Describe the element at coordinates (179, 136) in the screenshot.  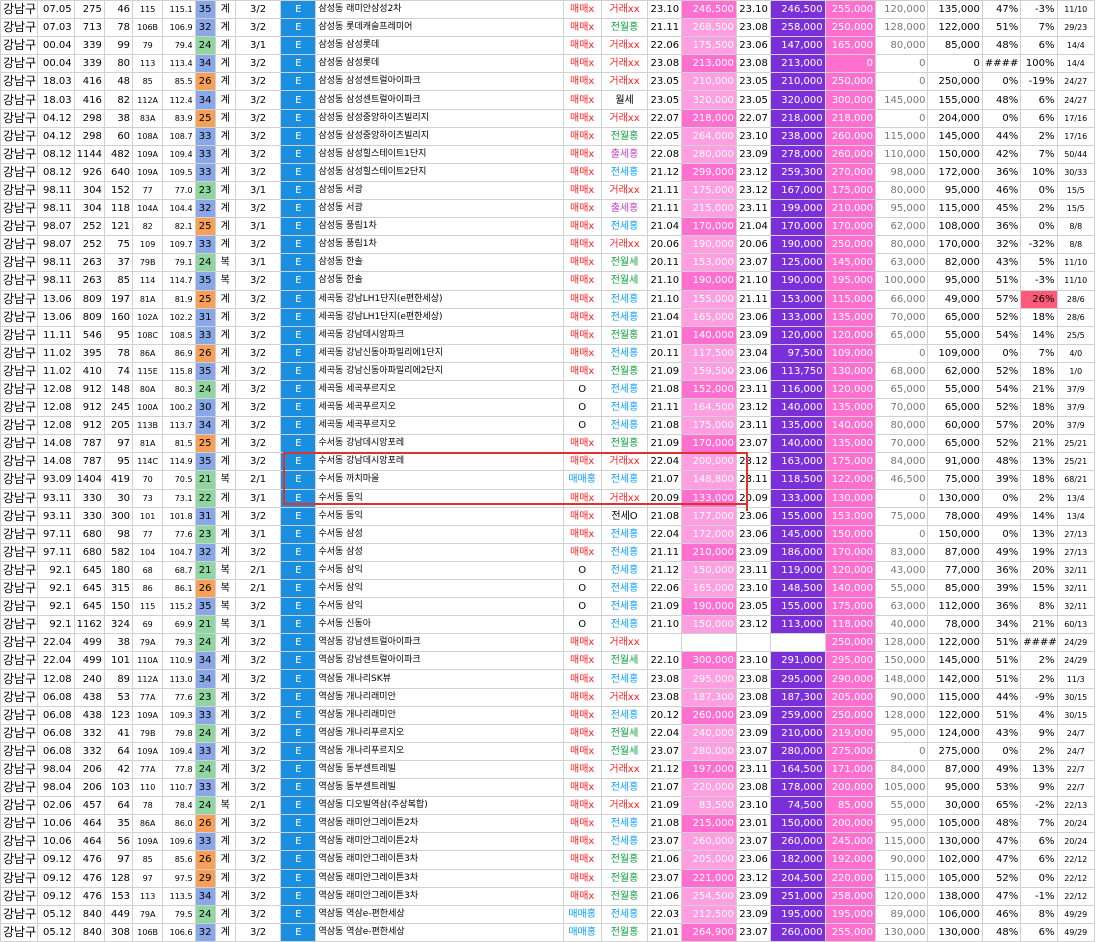
I see `cell-area: 108.7` at that location.